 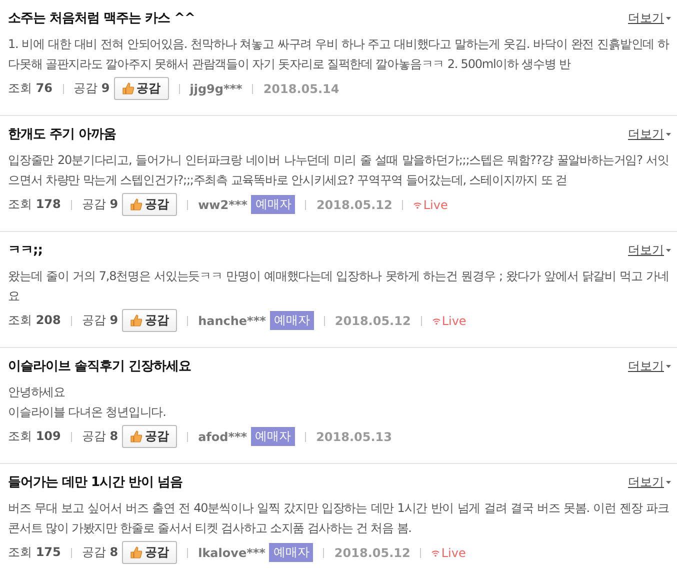 I want to click on views-count: 조회 76, so click(x=30, y=88).